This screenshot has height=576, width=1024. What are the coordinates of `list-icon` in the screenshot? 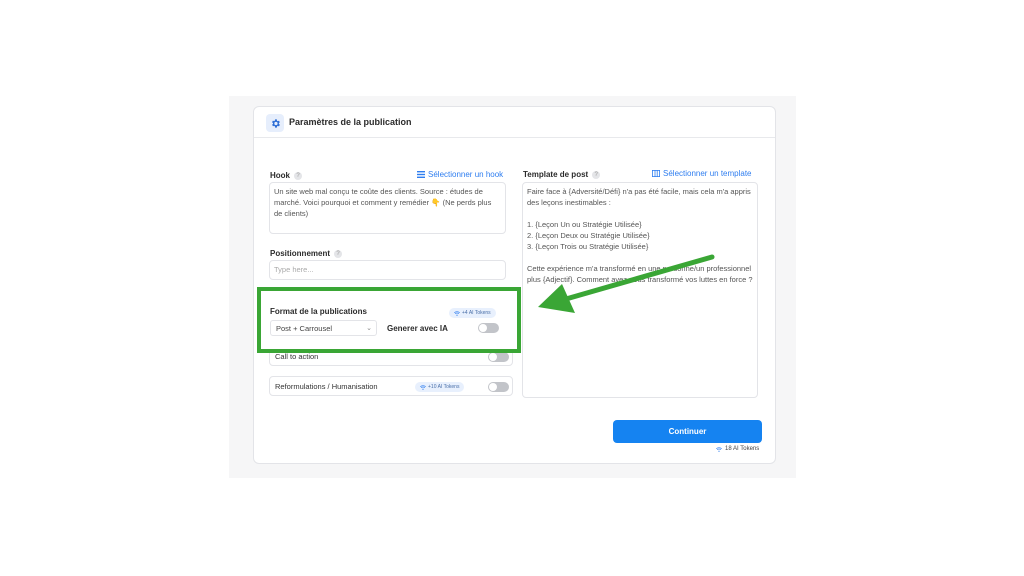 It's located at (421, 174).